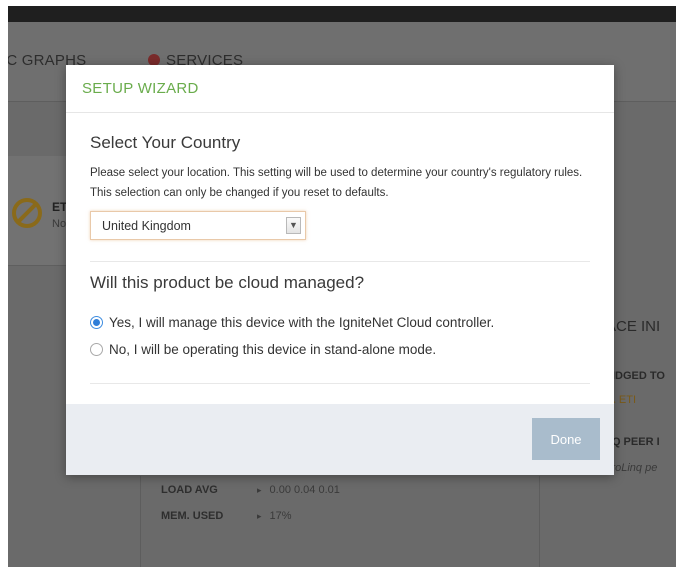  What do you see at coordinates (165, 142) in the screenshot?
I see `country-heading: Select Your Country` at bounding box center [165, 142].